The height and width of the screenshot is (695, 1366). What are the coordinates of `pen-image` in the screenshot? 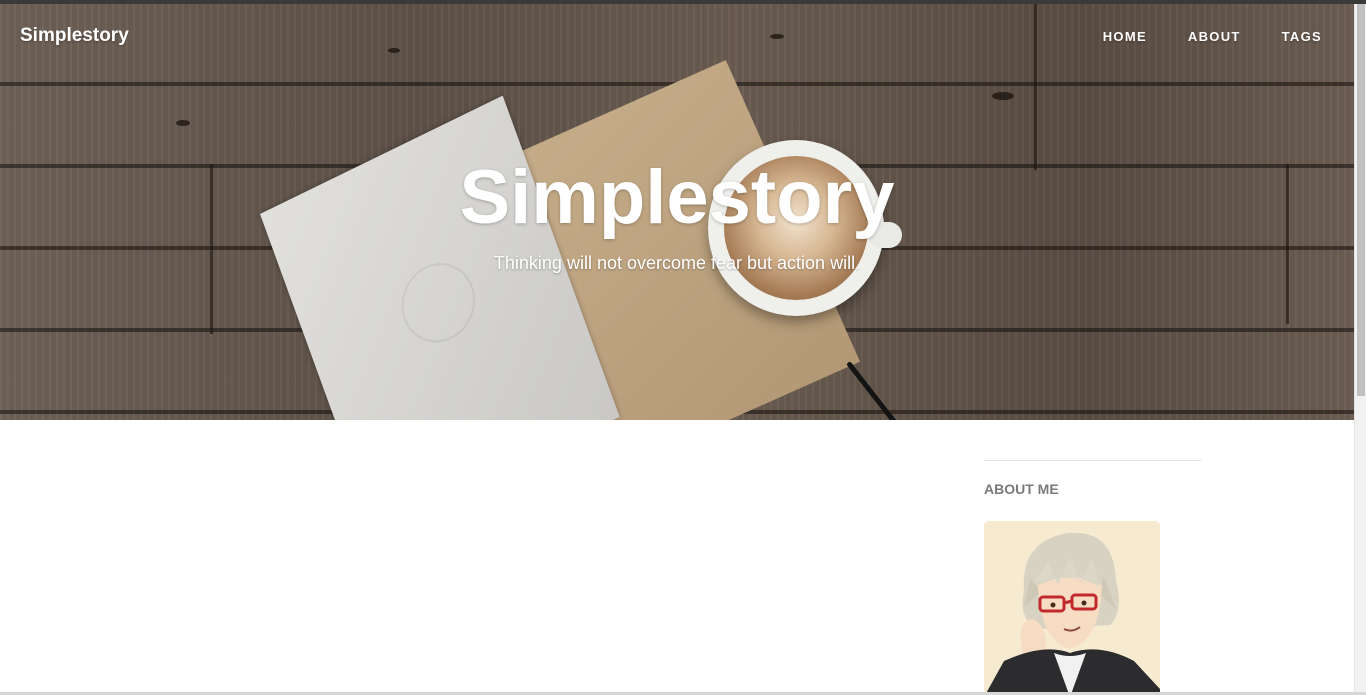 It's located at (876, 390).